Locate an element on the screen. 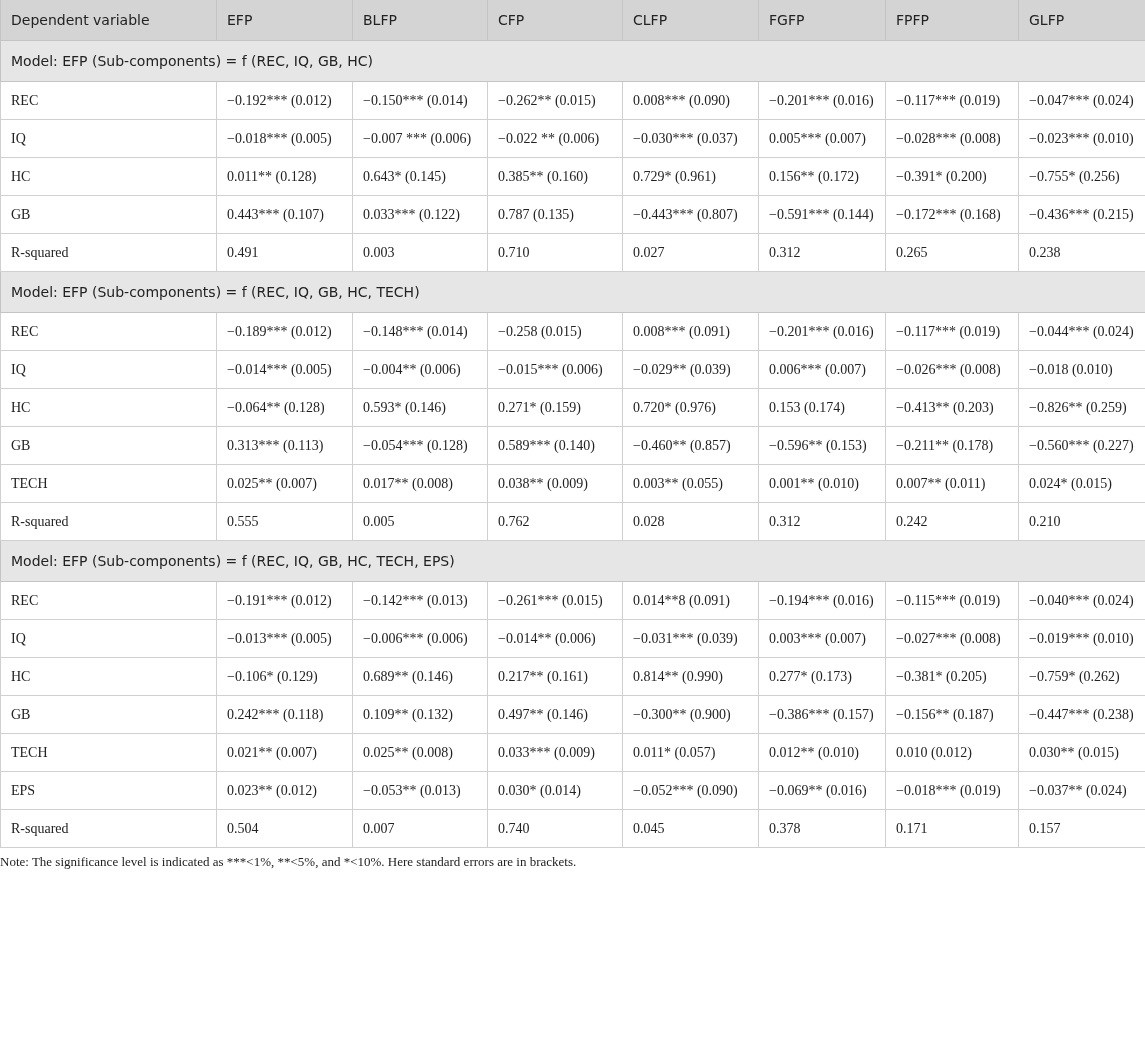  table-cell: −0.460** (0.857) is located at coordinates (690, 445).